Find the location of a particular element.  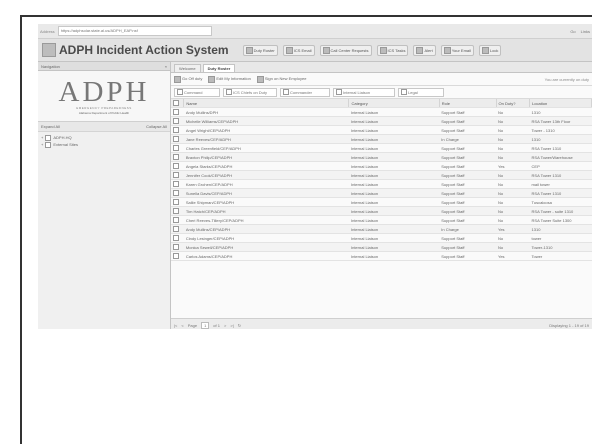

tree-item: + External Sites is located at coordinates (104, 144).